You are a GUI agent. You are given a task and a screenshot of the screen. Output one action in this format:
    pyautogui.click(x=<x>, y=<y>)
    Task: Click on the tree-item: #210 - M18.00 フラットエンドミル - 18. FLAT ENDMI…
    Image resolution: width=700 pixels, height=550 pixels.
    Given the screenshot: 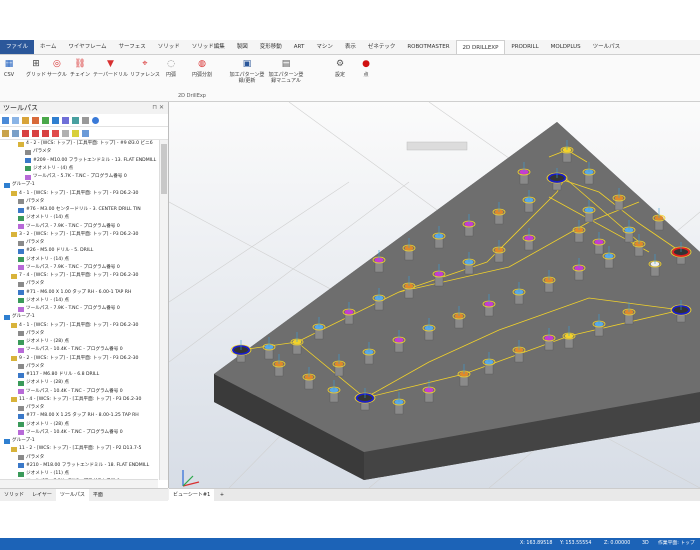 What is the action you would take?
    pyautogui.click(x=79, y=466)
    